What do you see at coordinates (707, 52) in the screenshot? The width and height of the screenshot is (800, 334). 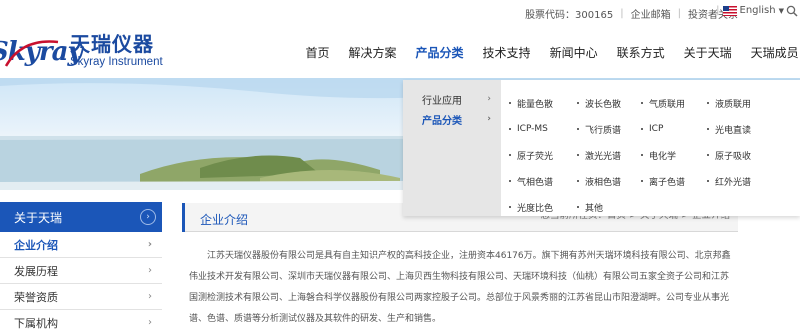 I see `nav-about: 关于天瑞` at bounding box center [707, 52].